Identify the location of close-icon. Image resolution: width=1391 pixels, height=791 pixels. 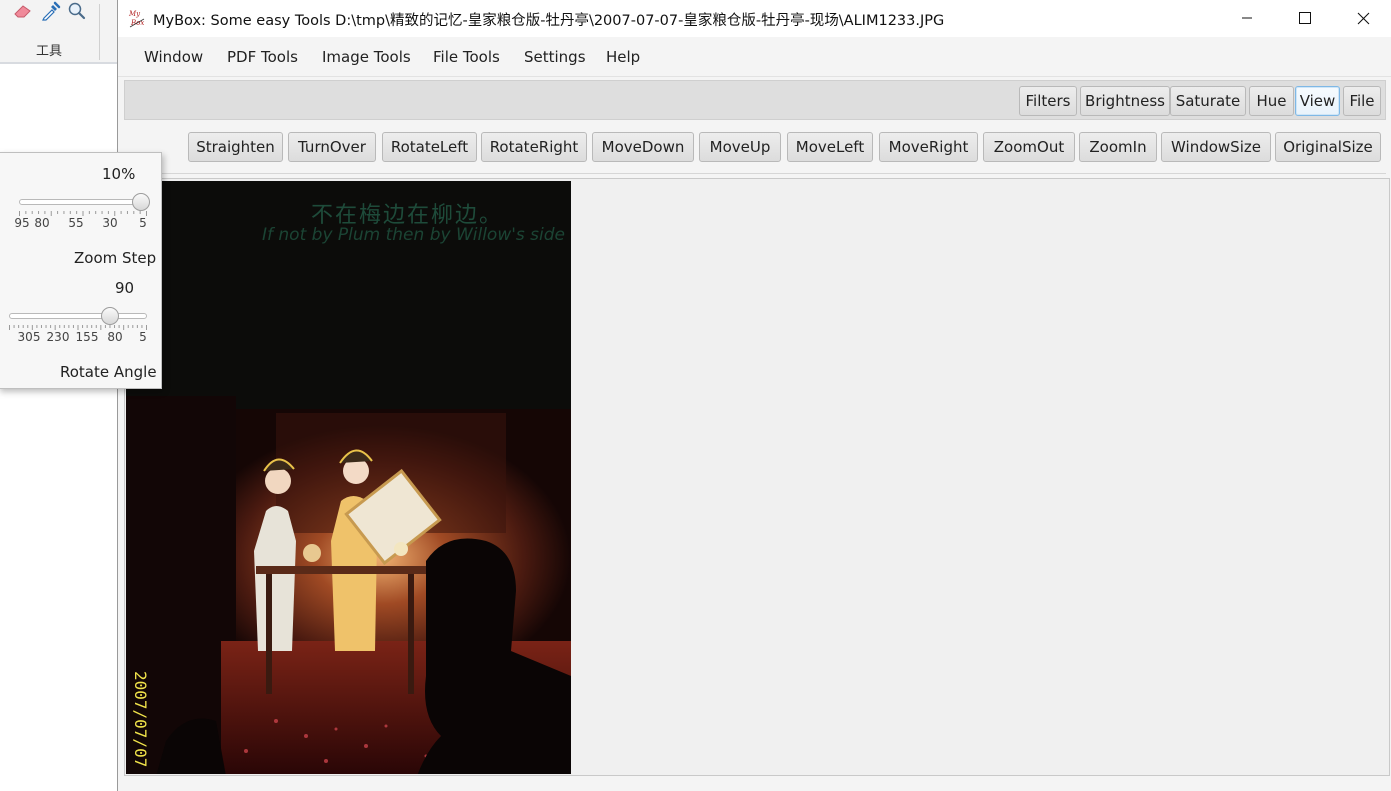
(1362, 18).